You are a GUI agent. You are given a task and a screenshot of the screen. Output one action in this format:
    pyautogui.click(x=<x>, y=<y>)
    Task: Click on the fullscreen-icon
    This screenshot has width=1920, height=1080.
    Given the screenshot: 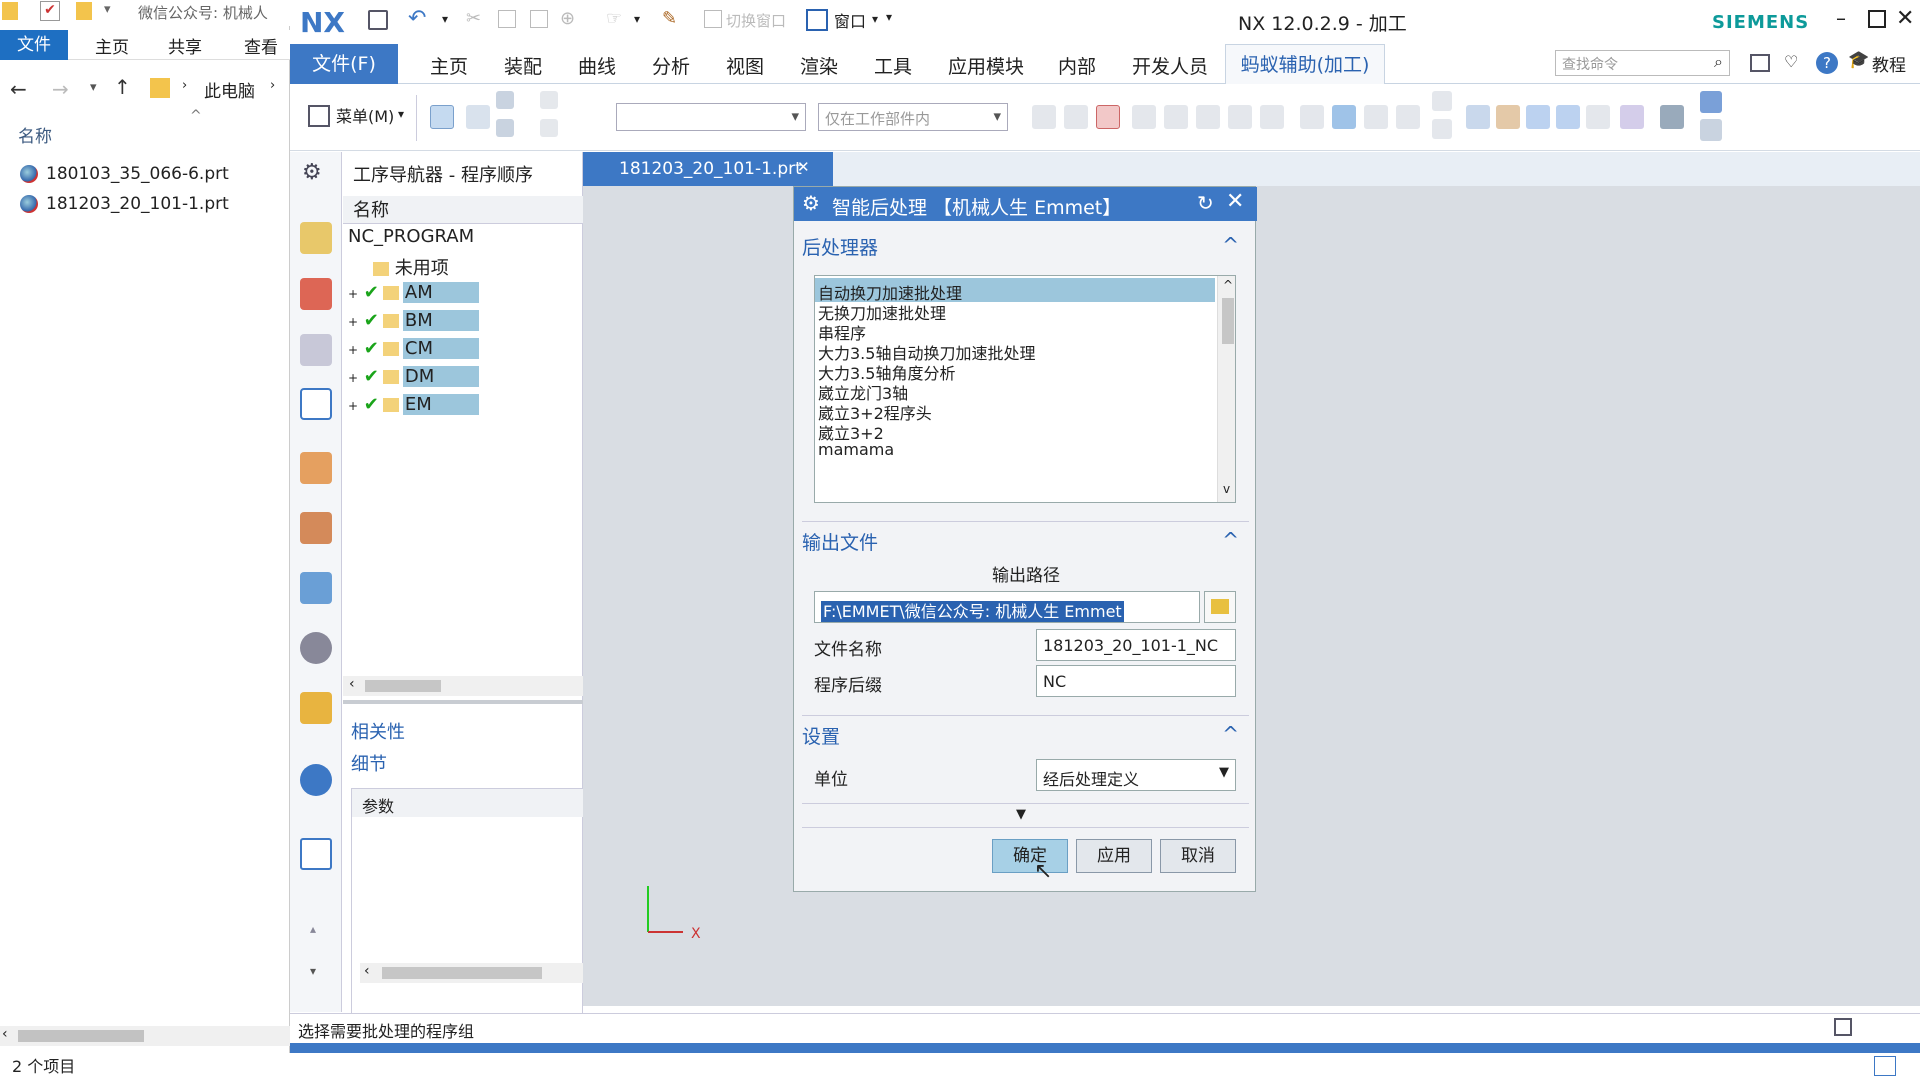 What is the action you would take?
    pyautogui.click(x=1843, y=1027)
    